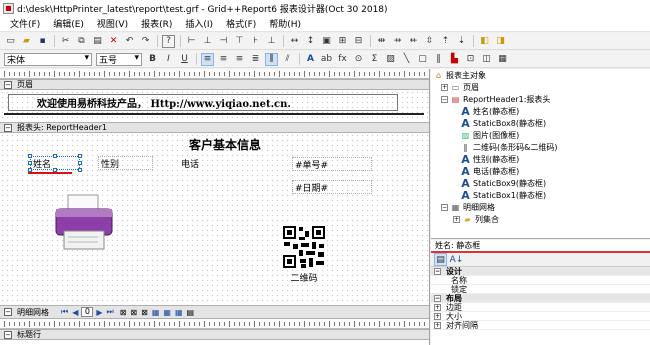 The image size is (650, 345). I want to click on menu-insert: 插入(I), so click(199, 23).